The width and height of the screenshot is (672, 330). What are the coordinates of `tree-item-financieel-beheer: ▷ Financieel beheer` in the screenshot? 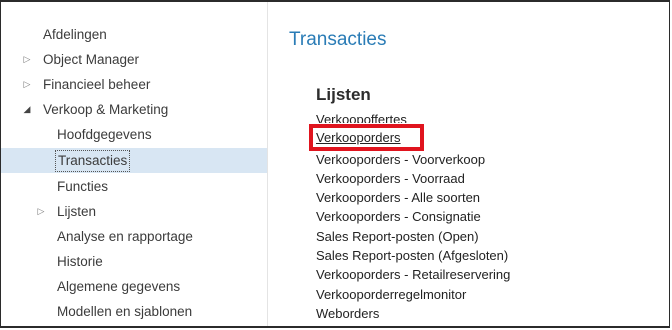 It's located at (134, 84).